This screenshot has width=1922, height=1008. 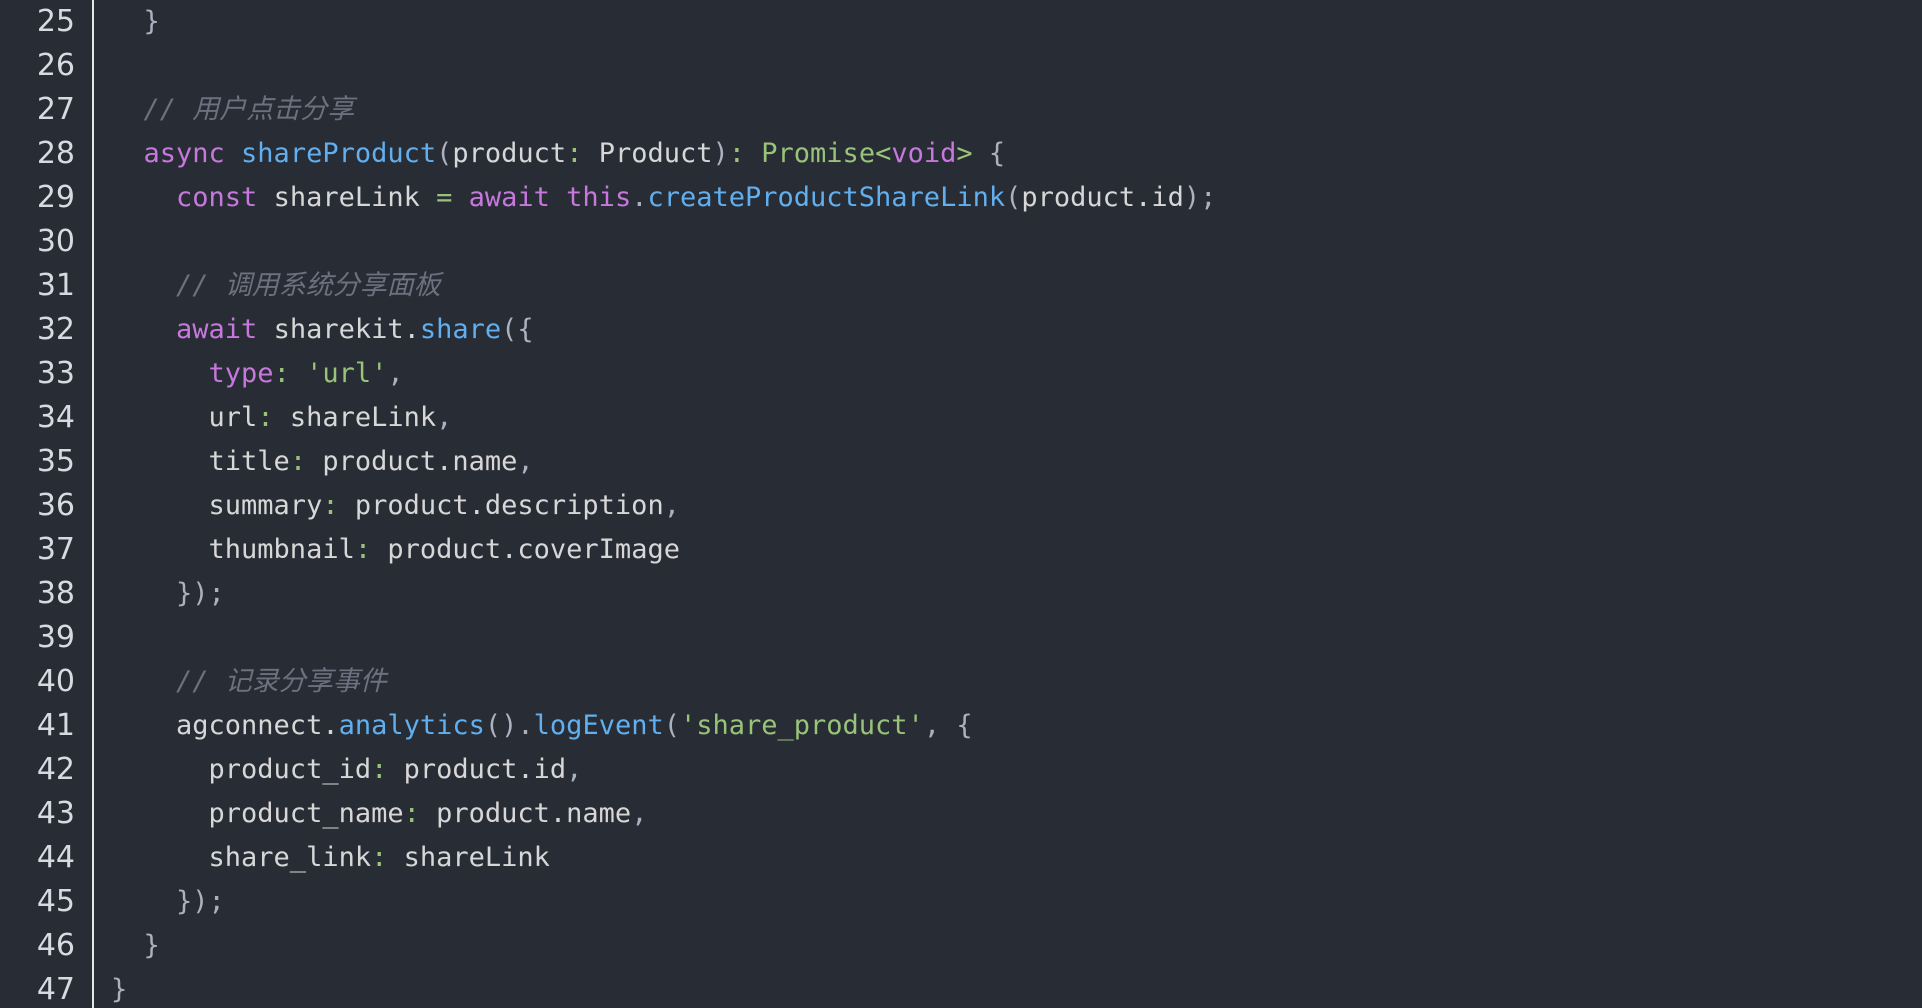 What do you see at coordinates (961, 22) in the screenshot?
I see `code-line: 25 }` at bounding box center [961, 22].